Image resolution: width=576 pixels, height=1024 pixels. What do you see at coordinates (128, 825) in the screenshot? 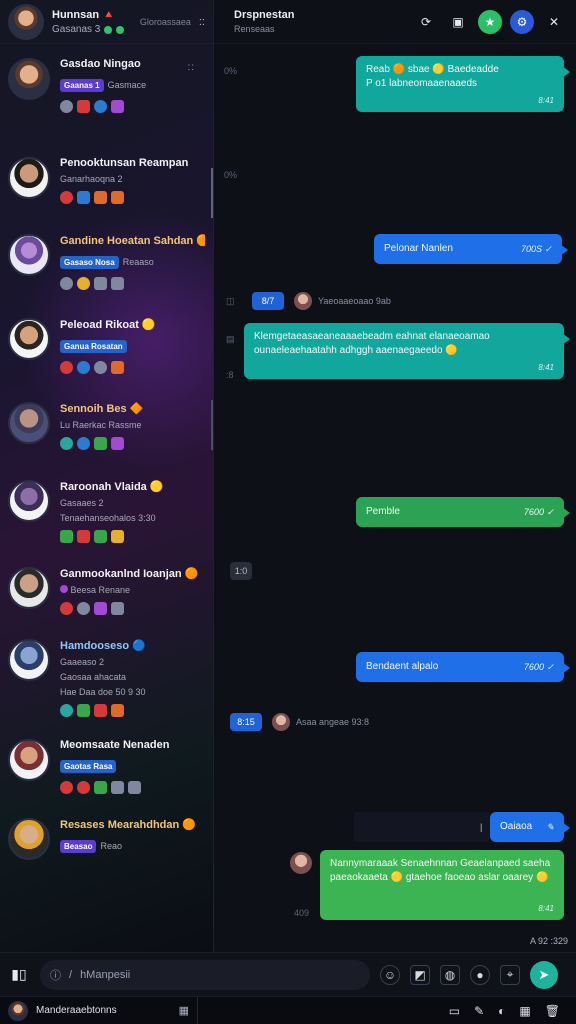
I see `contact-name: Resases Mearahdhdan 🟠` at bounding box center [128, 825].